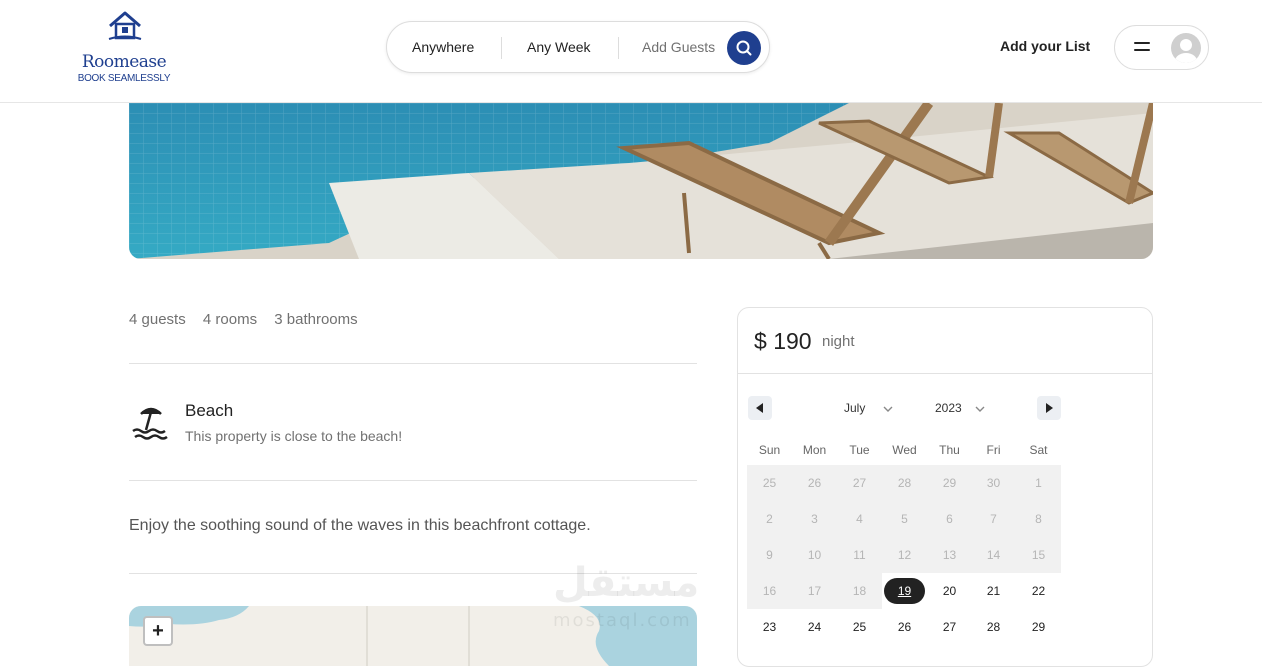 This screenshot has height=667, width=1262. I want to click on calendar-day: 24, so click(814, 627).